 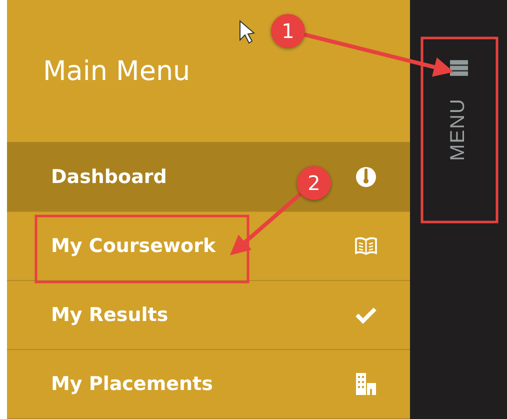 What do you see at coordinates (248, 32) in the screenshot?
I see `cursor-icon` at bounding box center [248, 32].